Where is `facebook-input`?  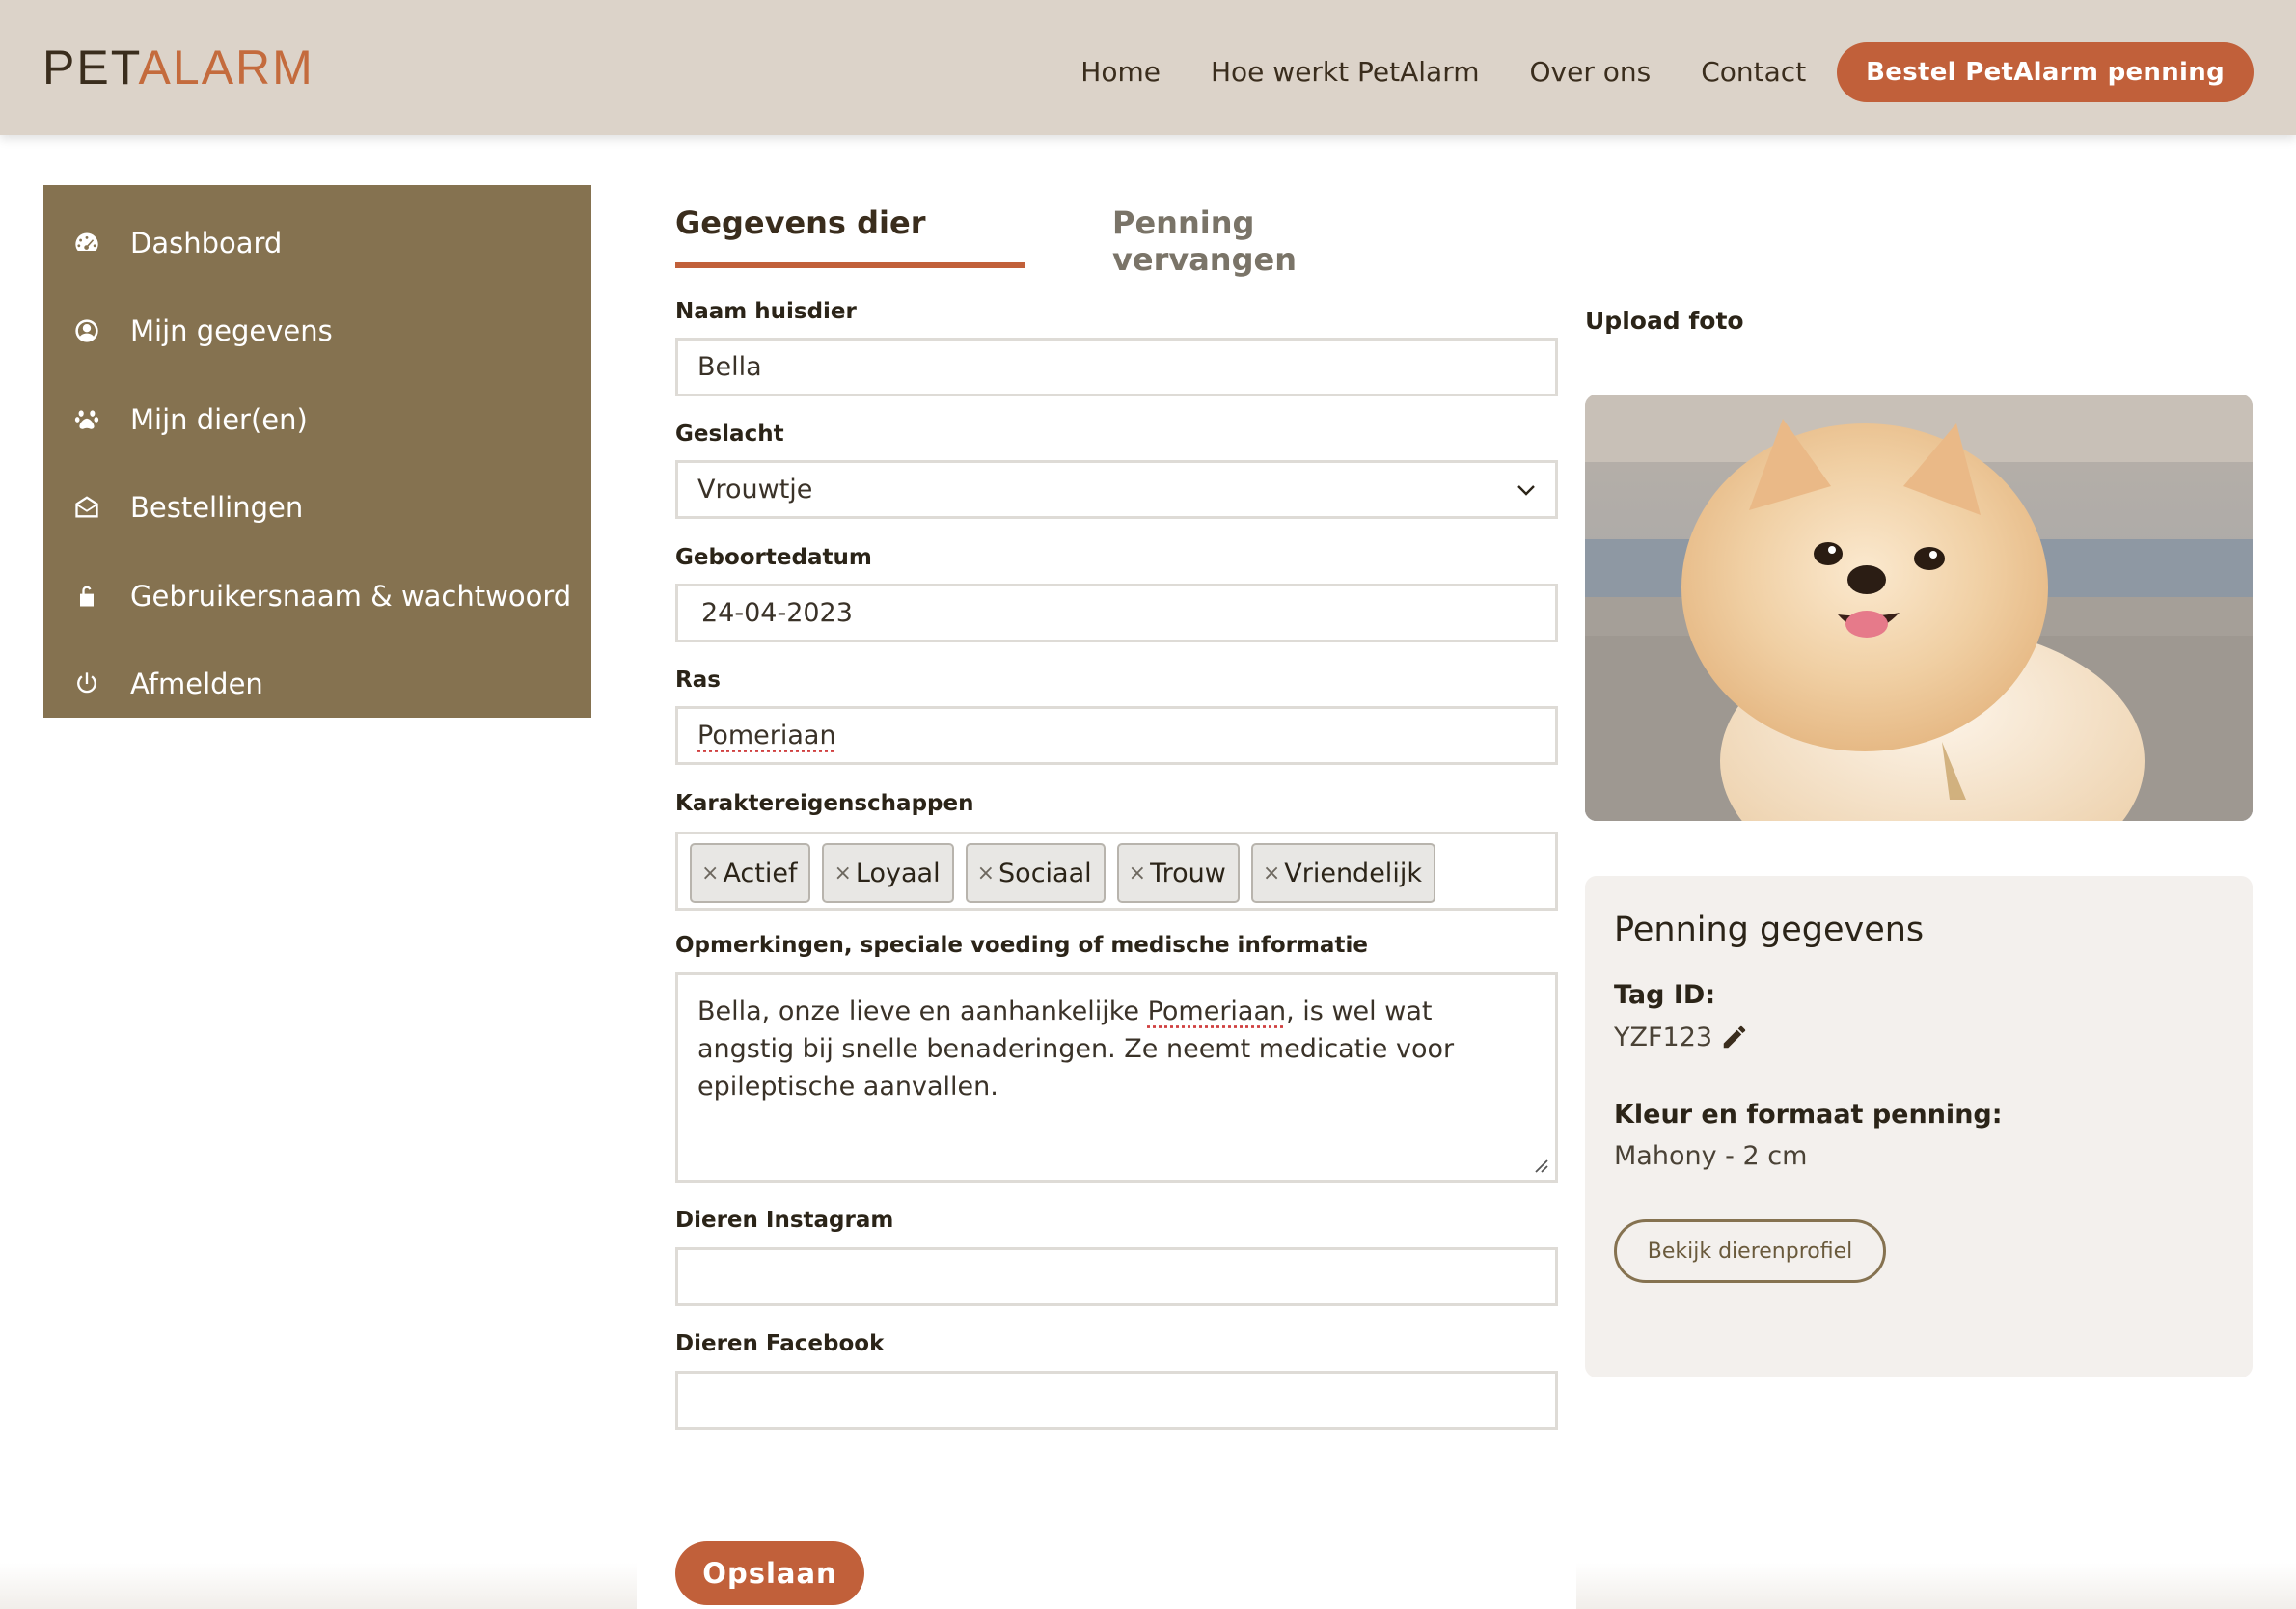
facebook-input is located at coordinates (1117, 1400).